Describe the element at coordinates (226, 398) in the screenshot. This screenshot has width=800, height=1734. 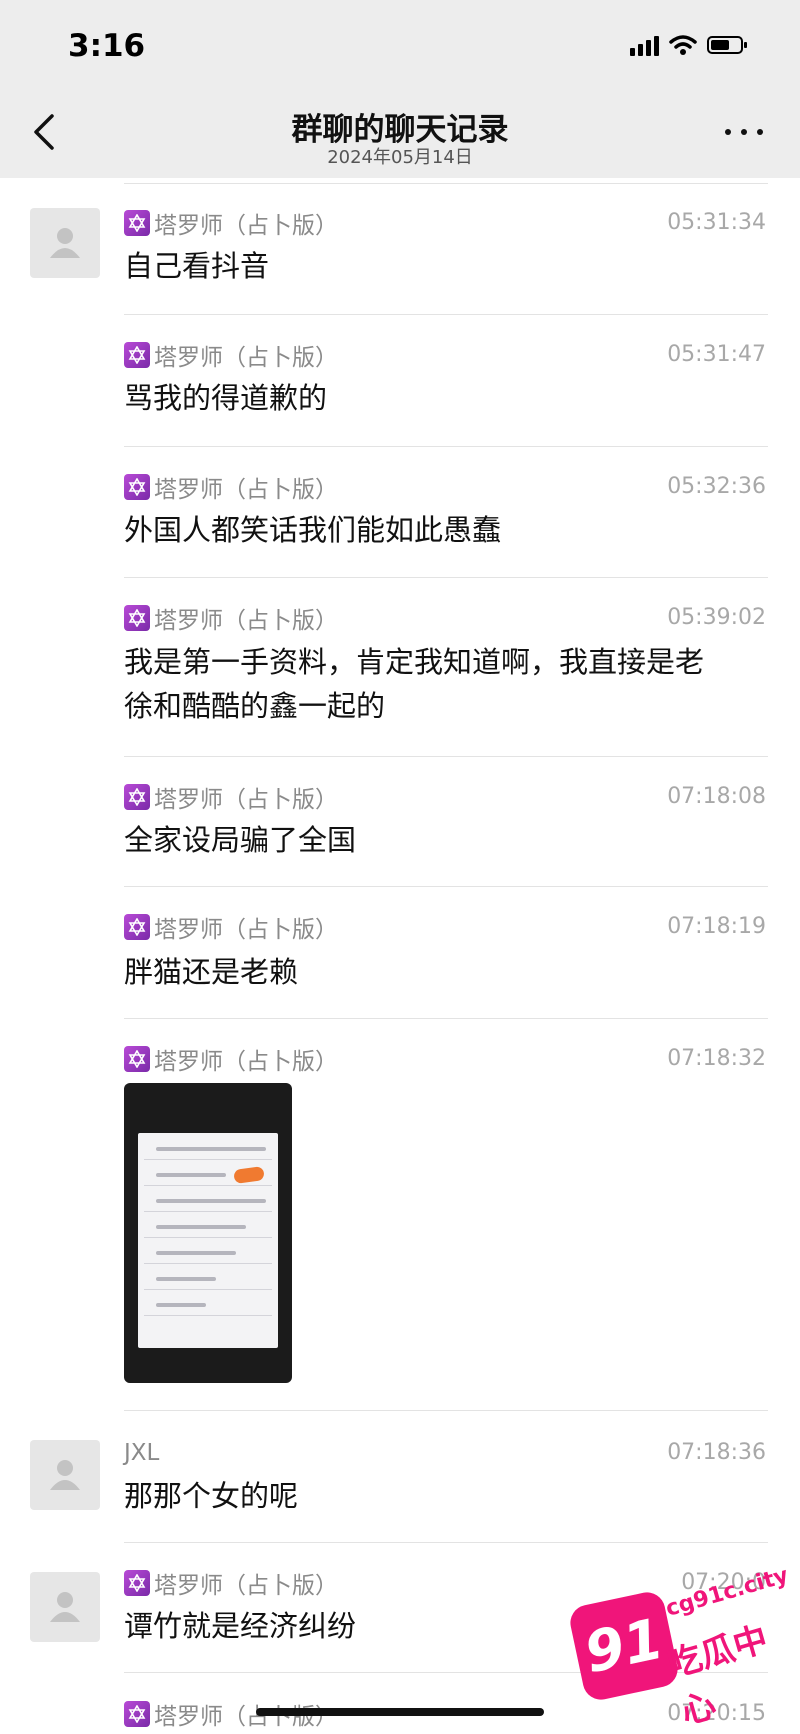
I see `message-text: 骂我的得道歉的` at that location.